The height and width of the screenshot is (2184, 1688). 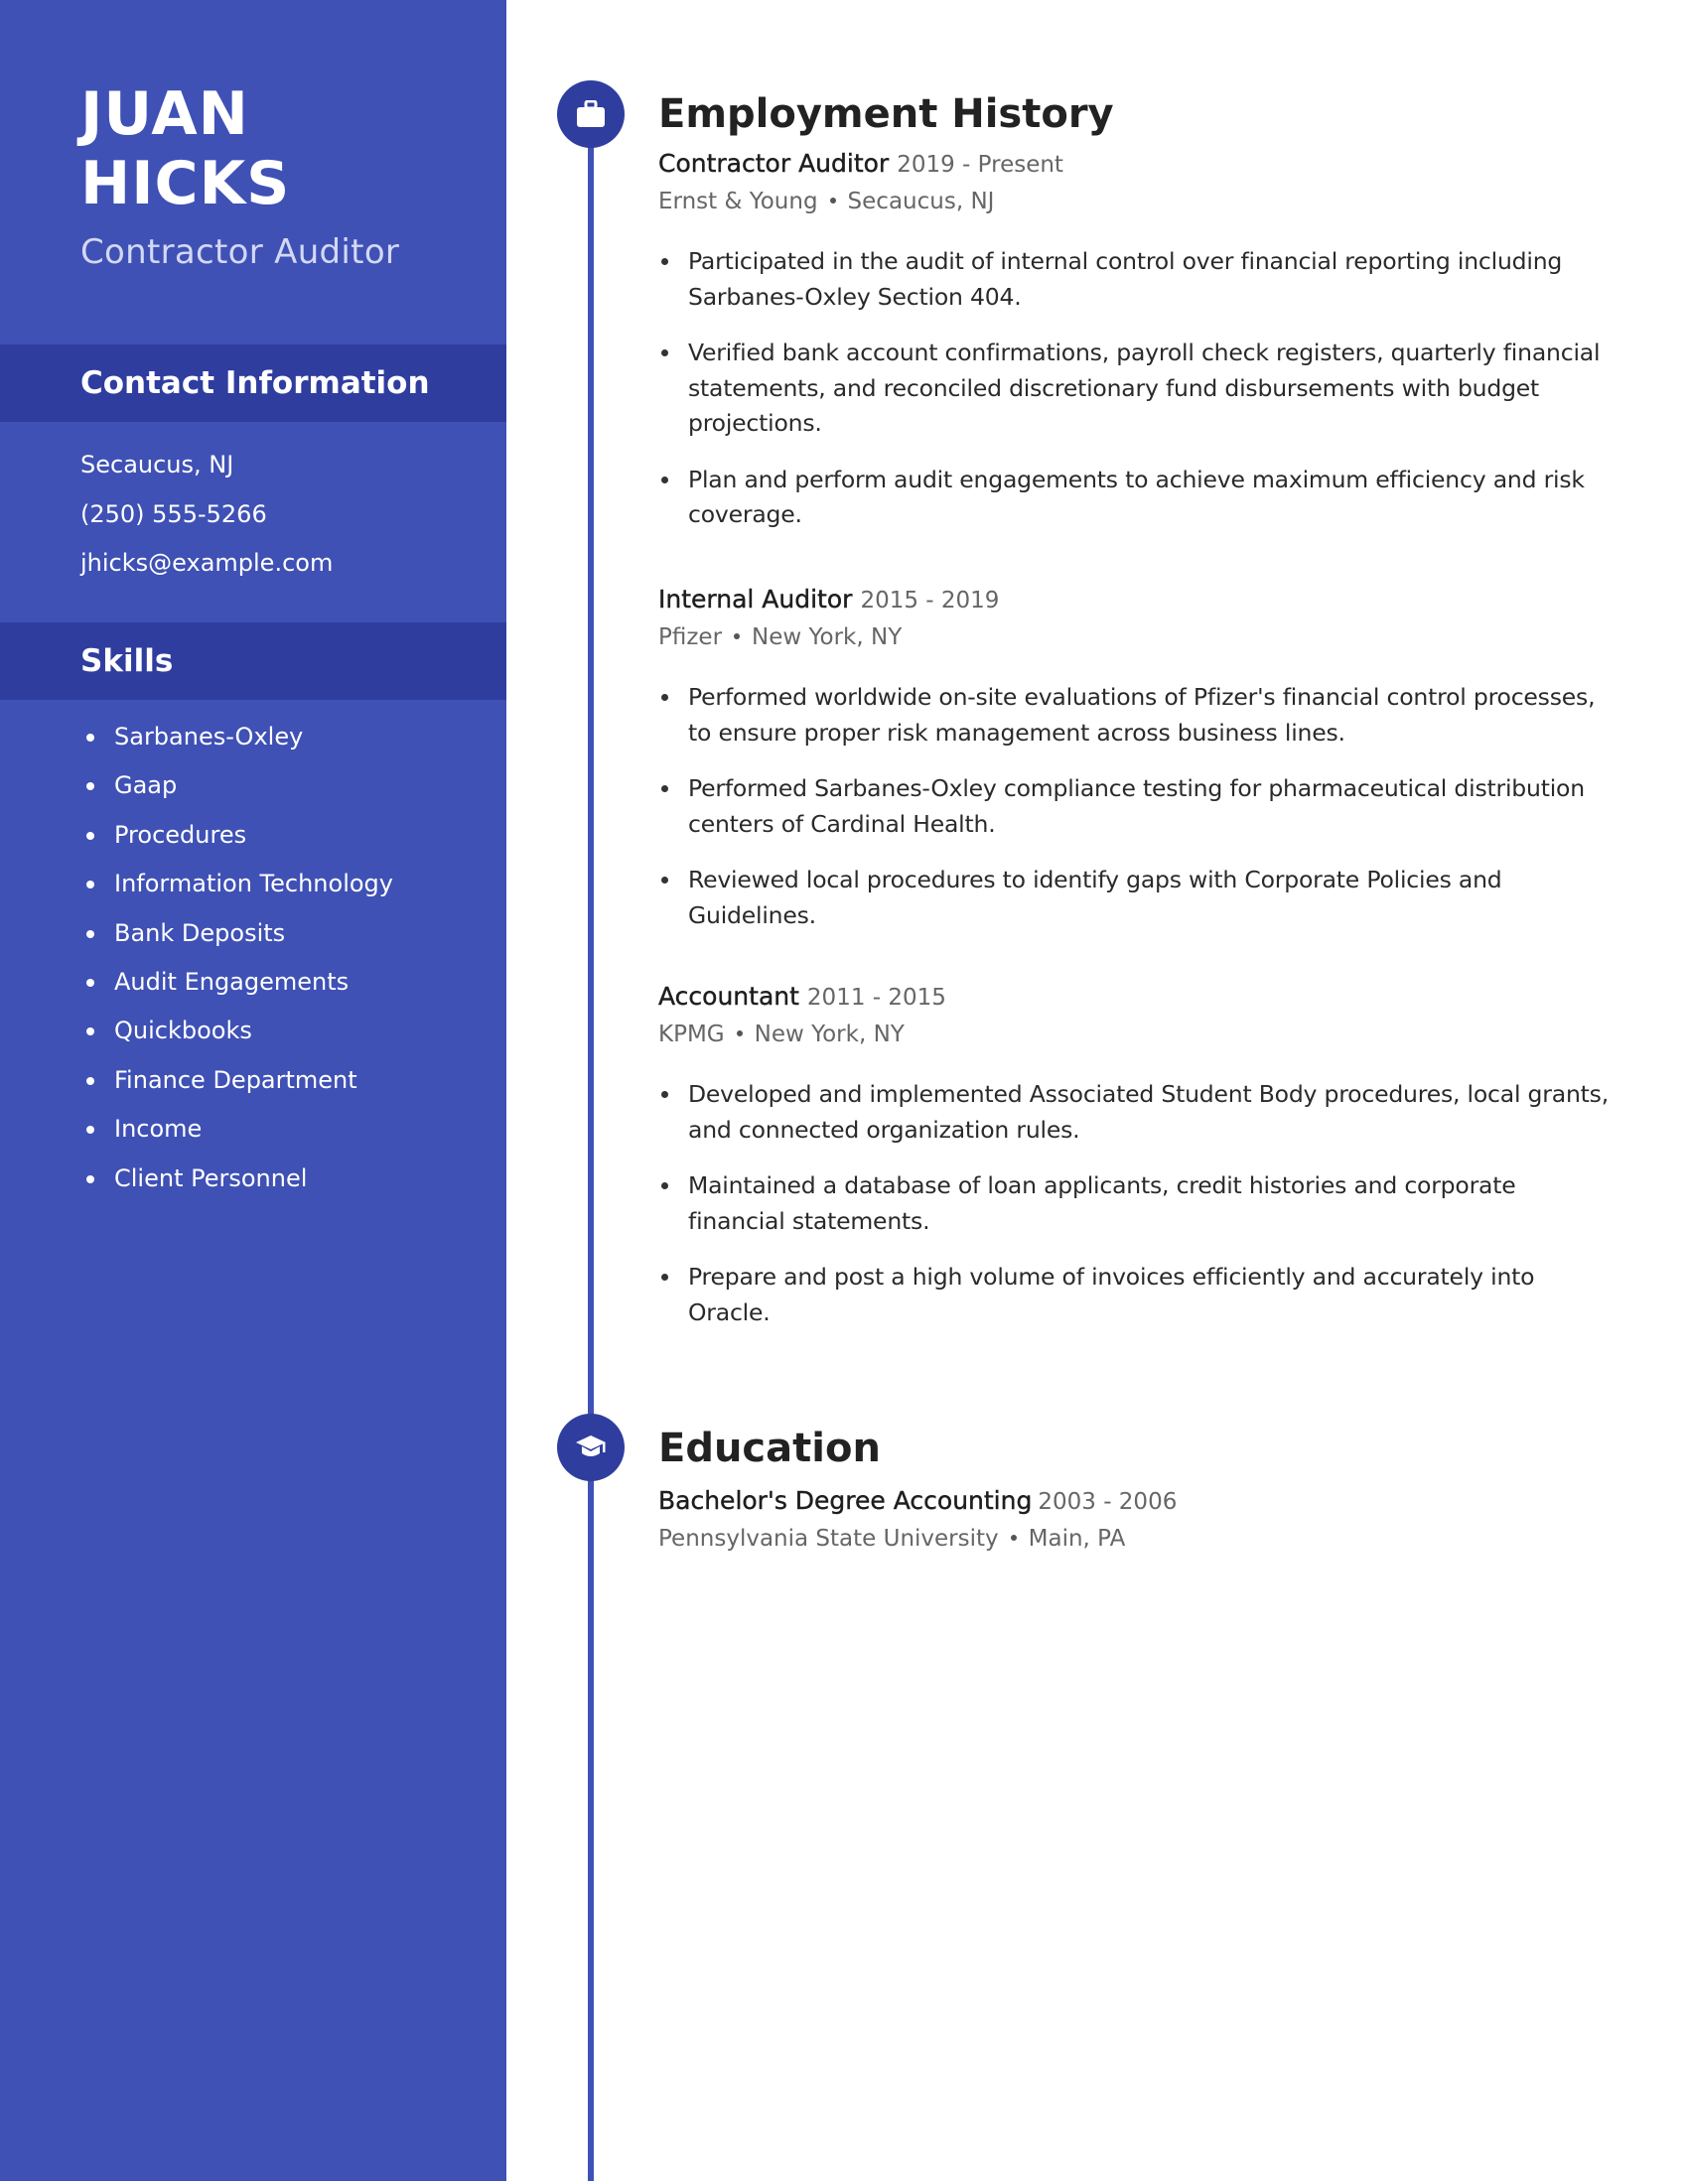 I want to click on skills-heading: Skills, so click(x=127, y=661).